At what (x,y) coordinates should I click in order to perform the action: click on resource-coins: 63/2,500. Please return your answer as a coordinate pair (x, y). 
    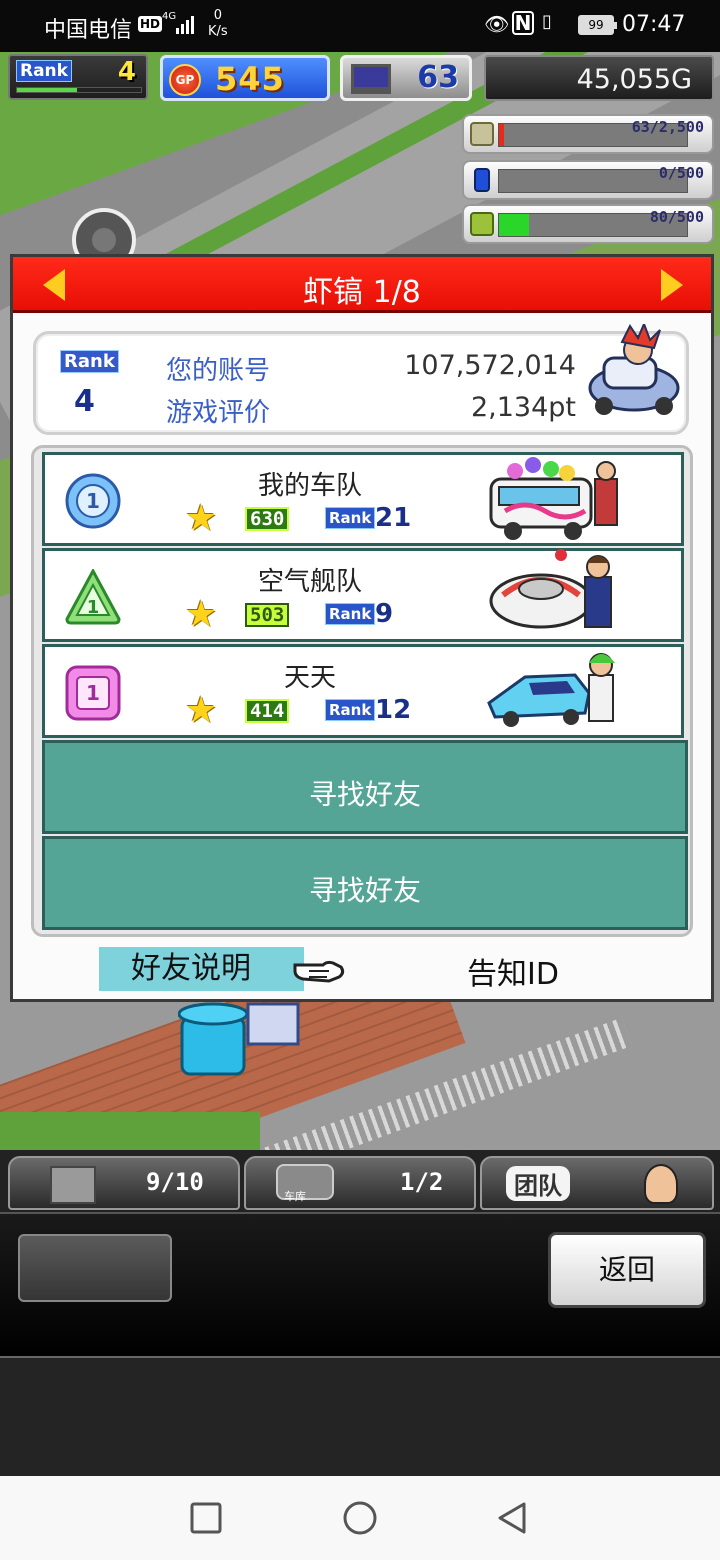
    Looking at the image, I should click on (588, 134).